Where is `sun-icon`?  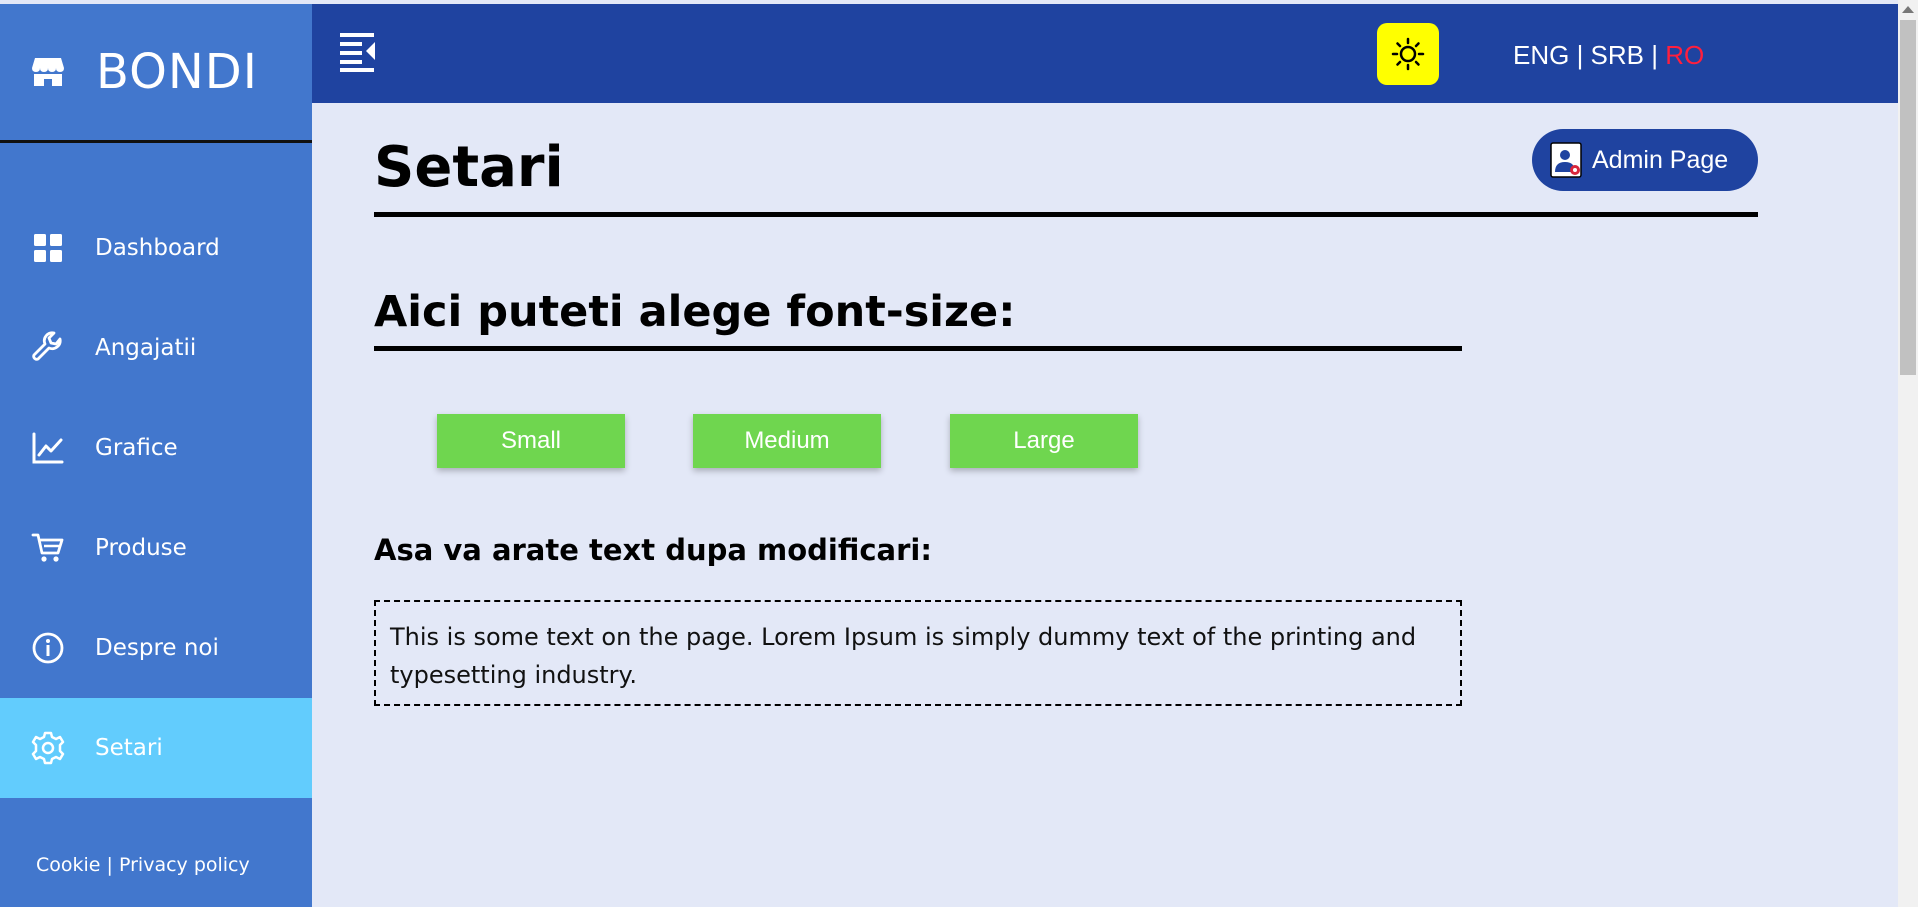
sun-icon is located at coordinates (1408, 54).